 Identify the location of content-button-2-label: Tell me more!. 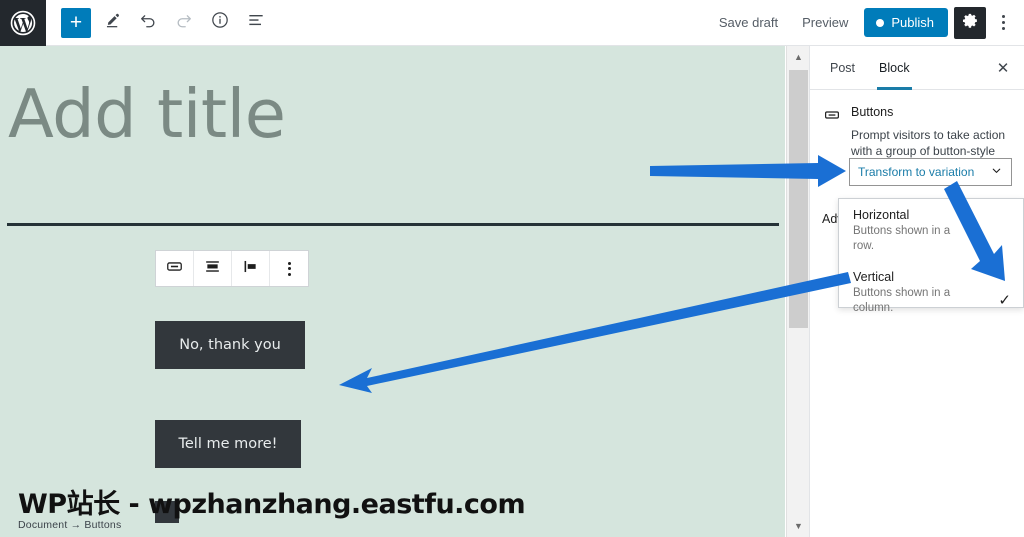
(228, 444).